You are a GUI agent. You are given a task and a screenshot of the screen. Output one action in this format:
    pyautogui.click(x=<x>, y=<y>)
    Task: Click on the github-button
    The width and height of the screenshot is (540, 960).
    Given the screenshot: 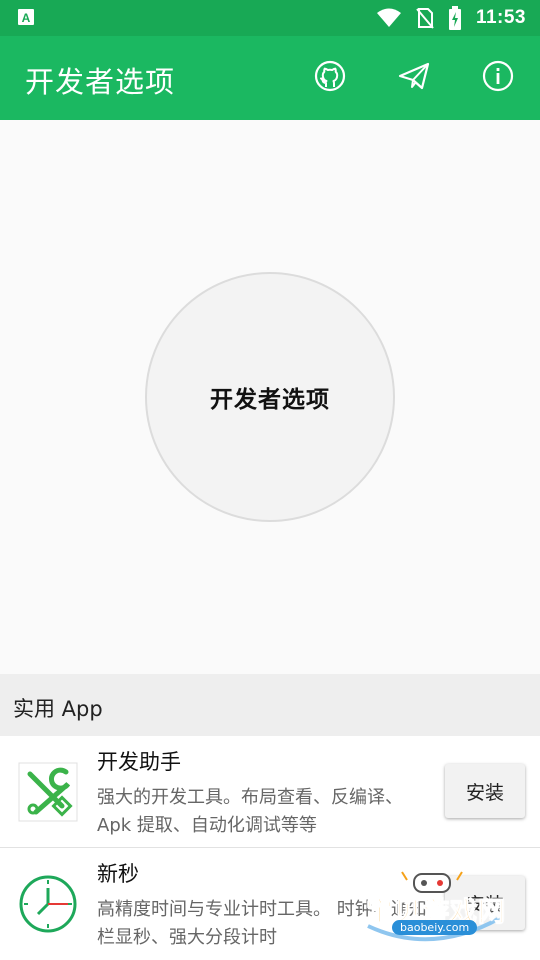 What is the action you would take?
    pyautogui.click(x=330, y=78)
    